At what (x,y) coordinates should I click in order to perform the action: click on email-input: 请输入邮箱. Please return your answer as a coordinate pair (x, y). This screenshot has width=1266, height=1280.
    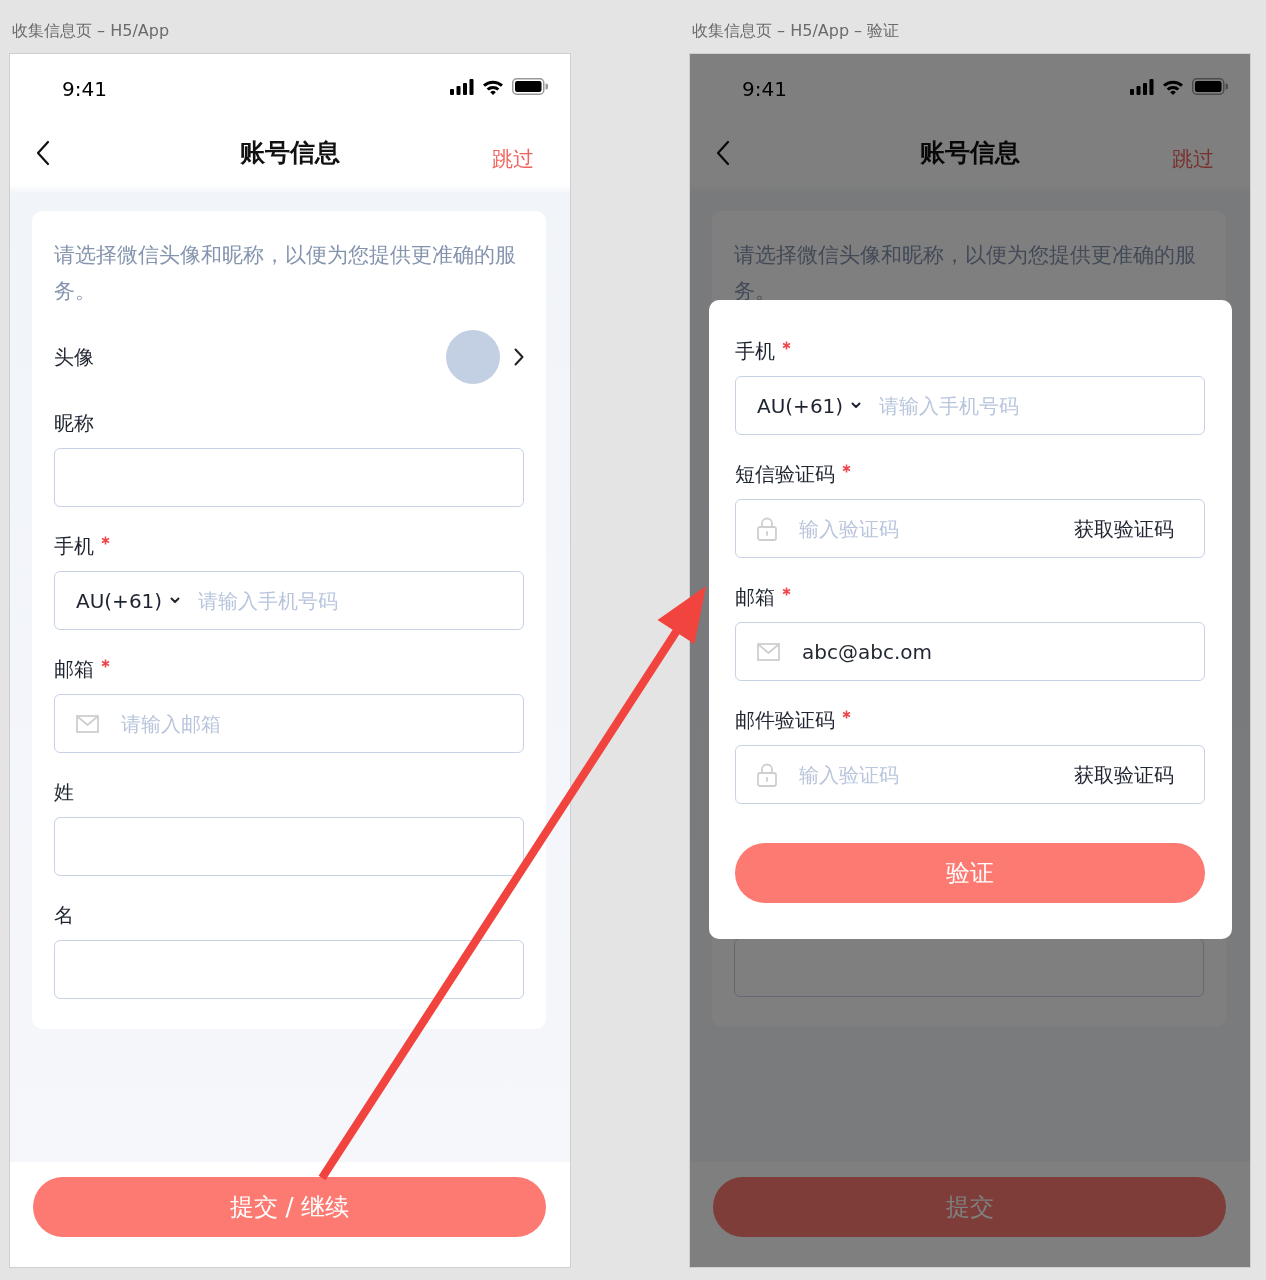
    Looking at the image, I should click on (306, 723).